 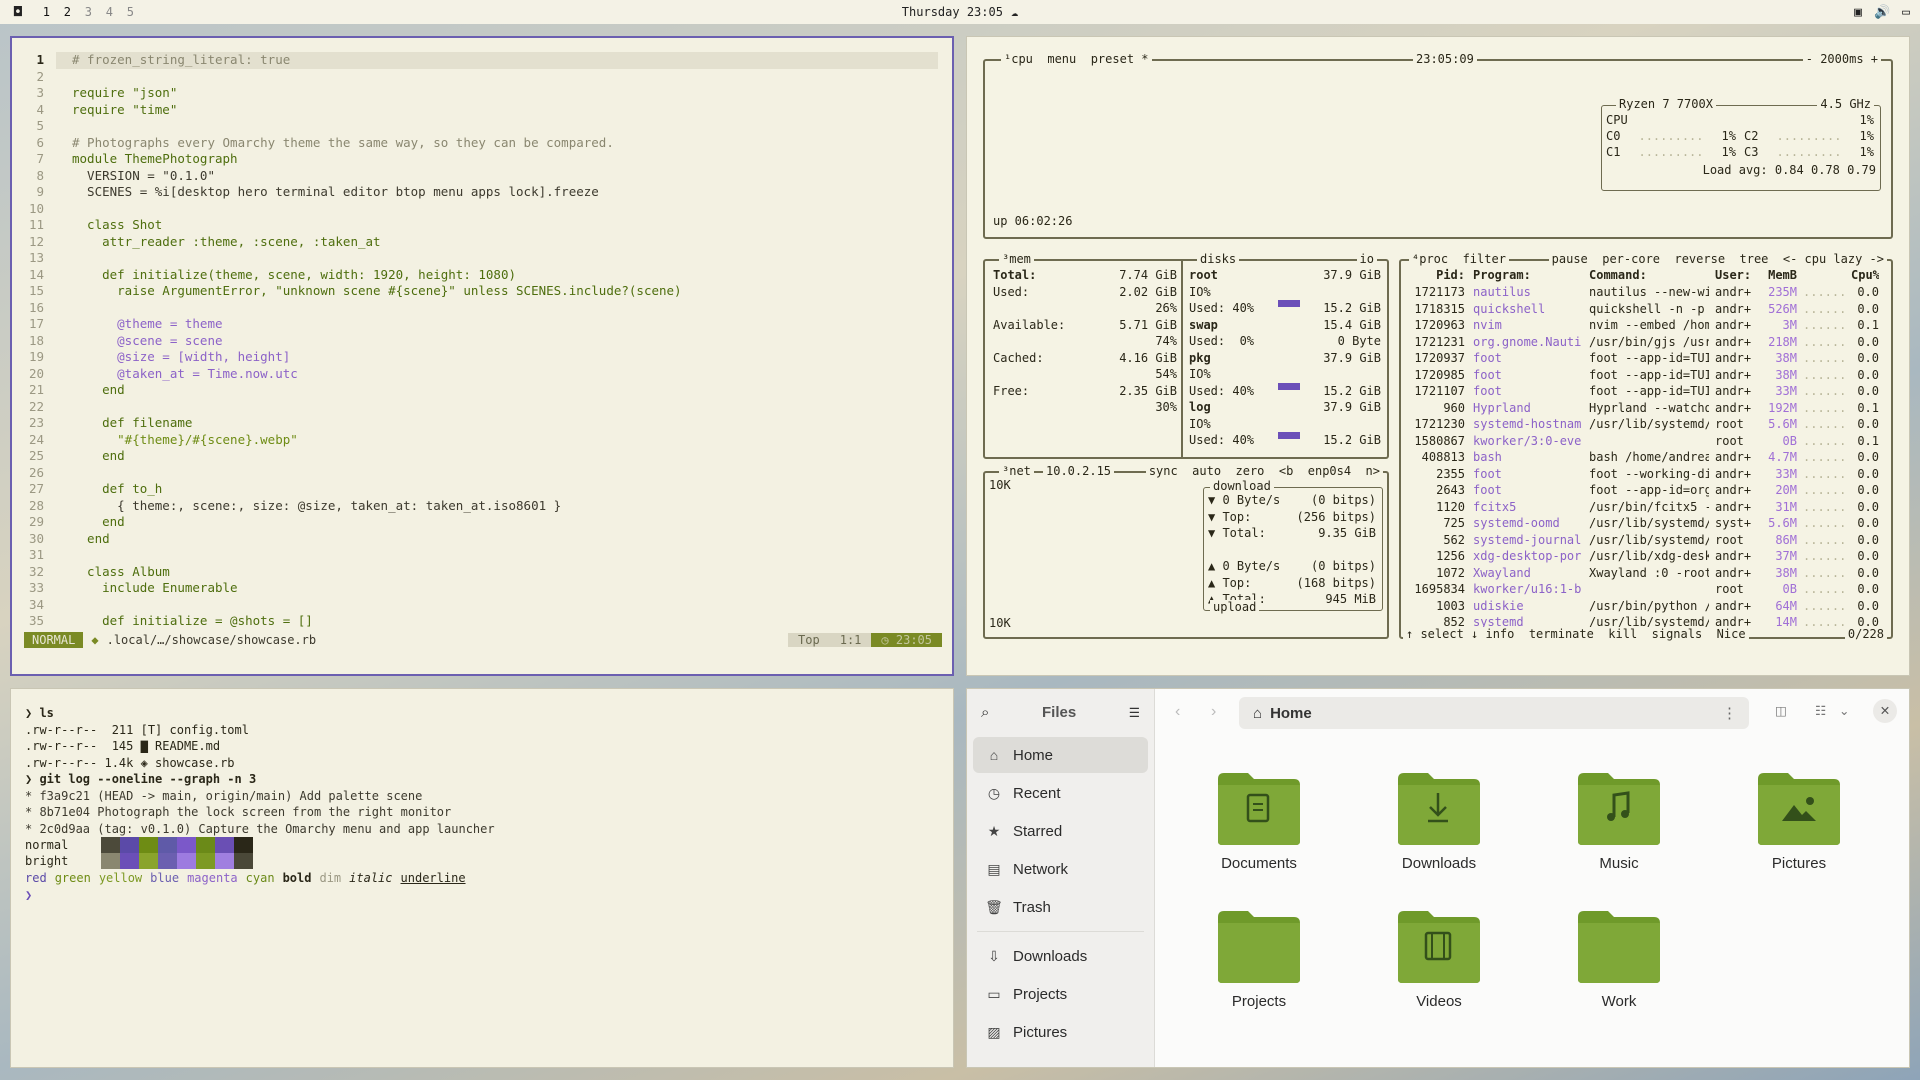 What do you see at coordinates (1844, 710) in the screenshot?
I see `chevron-down-icon: ⌄` at bounding box center [1844, 710].